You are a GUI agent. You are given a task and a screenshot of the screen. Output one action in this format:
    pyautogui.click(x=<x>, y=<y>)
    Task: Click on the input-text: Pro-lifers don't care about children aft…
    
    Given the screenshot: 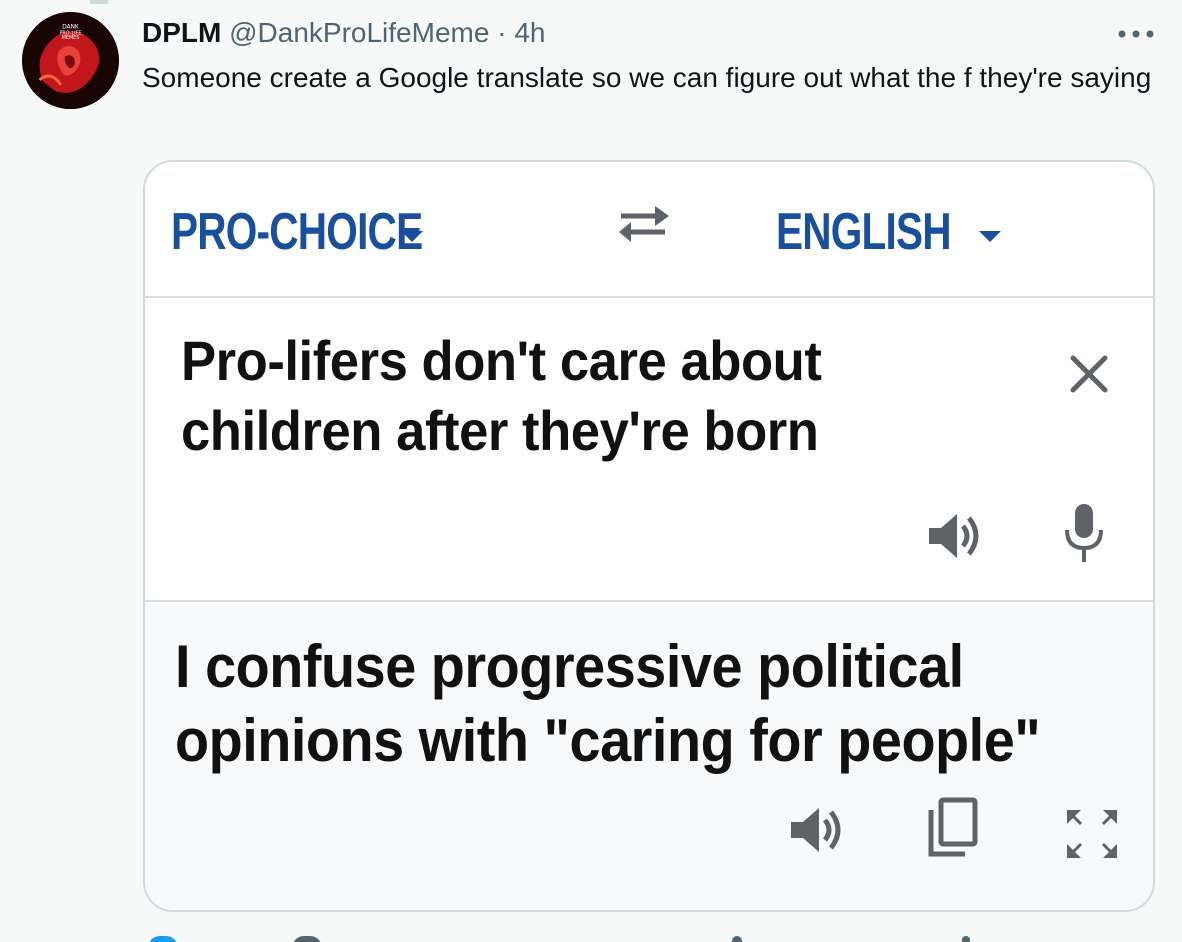 What is the action you would take?
    pyautogui.click(x=501, y=395)
    